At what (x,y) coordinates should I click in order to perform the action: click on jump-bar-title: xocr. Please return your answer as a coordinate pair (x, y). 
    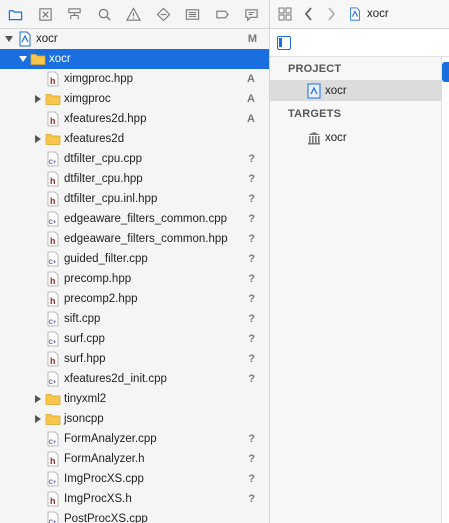
    Looking at the image, I should click on (378, 14).